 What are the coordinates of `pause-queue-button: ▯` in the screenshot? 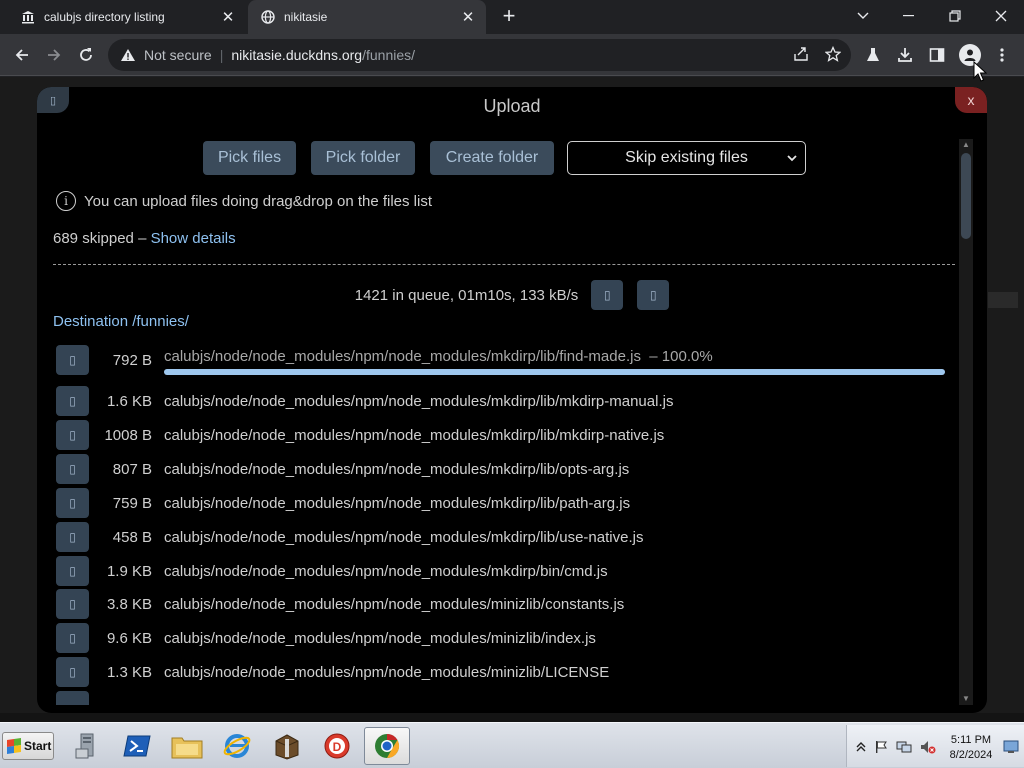 It's located at (607, 295).